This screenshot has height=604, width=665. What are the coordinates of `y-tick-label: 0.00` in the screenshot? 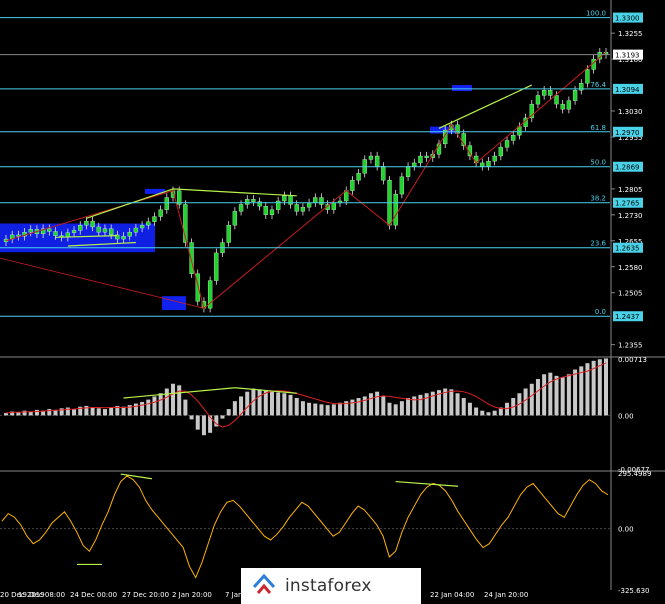 It's located at (626, 416).